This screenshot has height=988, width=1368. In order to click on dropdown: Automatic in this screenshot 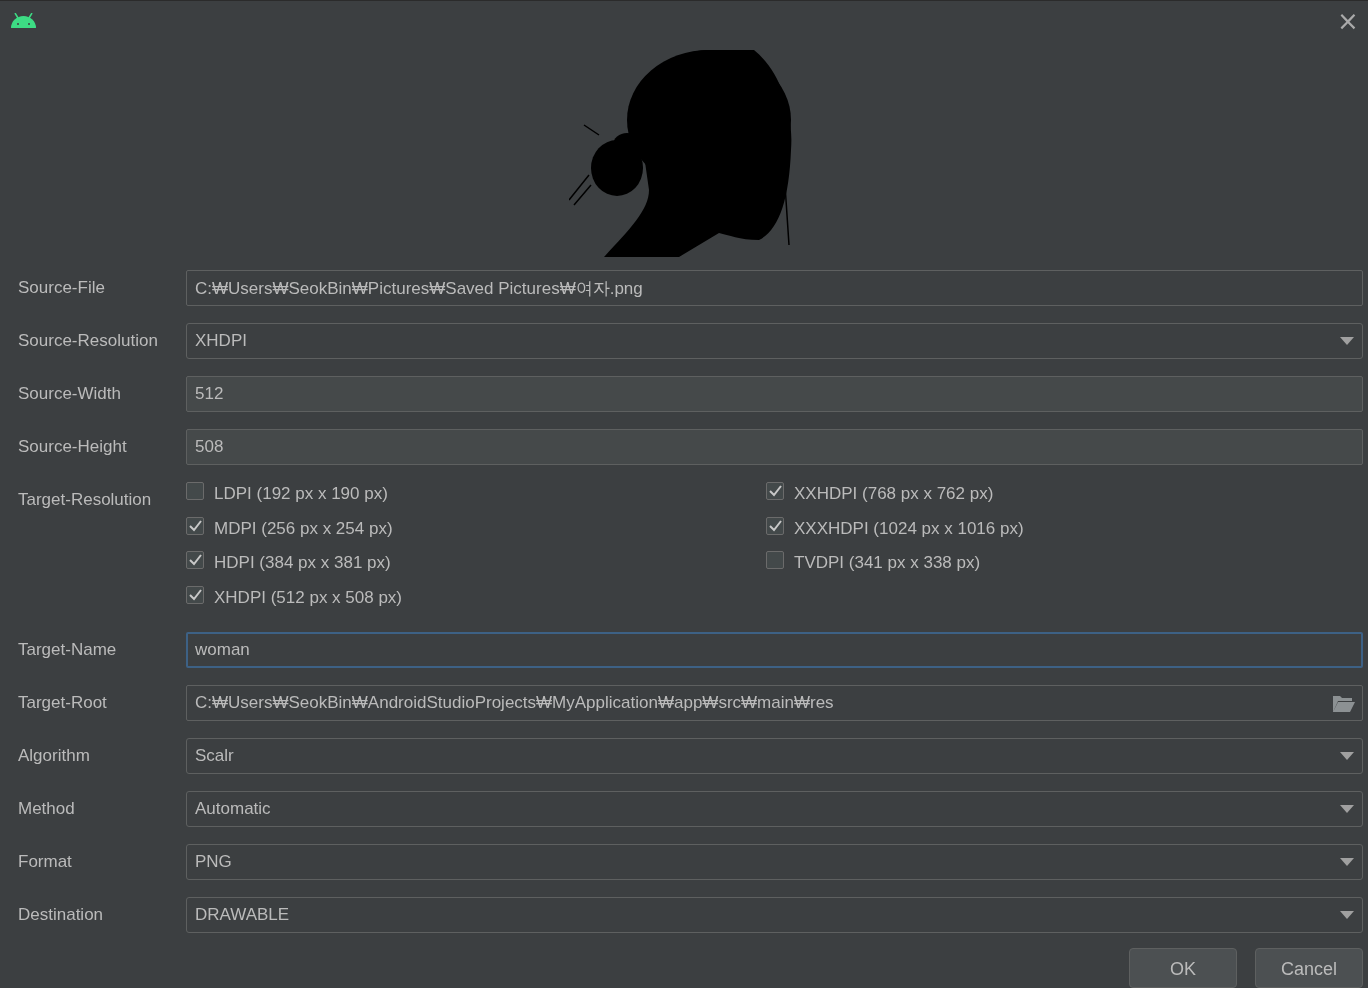, I will do `click(774, 809)`.